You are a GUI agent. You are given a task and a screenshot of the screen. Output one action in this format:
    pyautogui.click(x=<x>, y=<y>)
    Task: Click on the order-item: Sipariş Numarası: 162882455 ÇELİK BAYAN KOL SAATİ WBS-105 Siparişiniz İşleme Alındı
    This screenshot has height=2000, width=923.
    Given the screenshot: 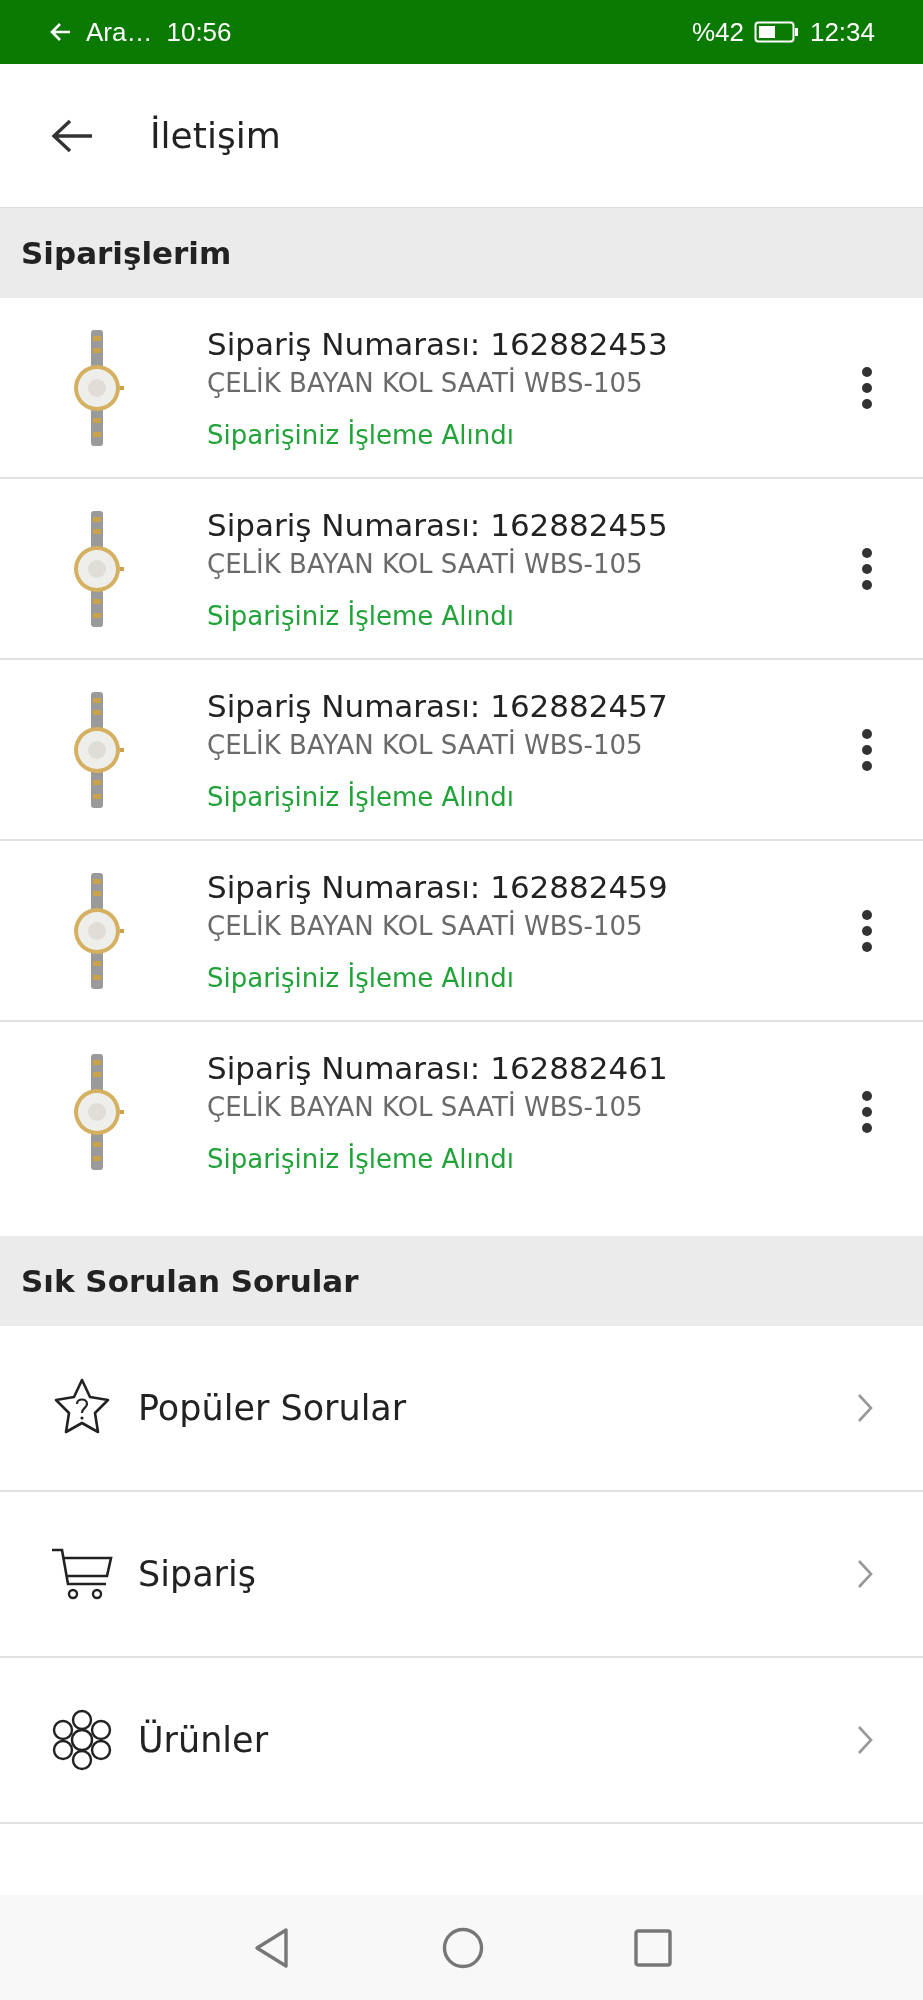 What is the action you would take?
    pyautogui.click(x=461, y=569)
    